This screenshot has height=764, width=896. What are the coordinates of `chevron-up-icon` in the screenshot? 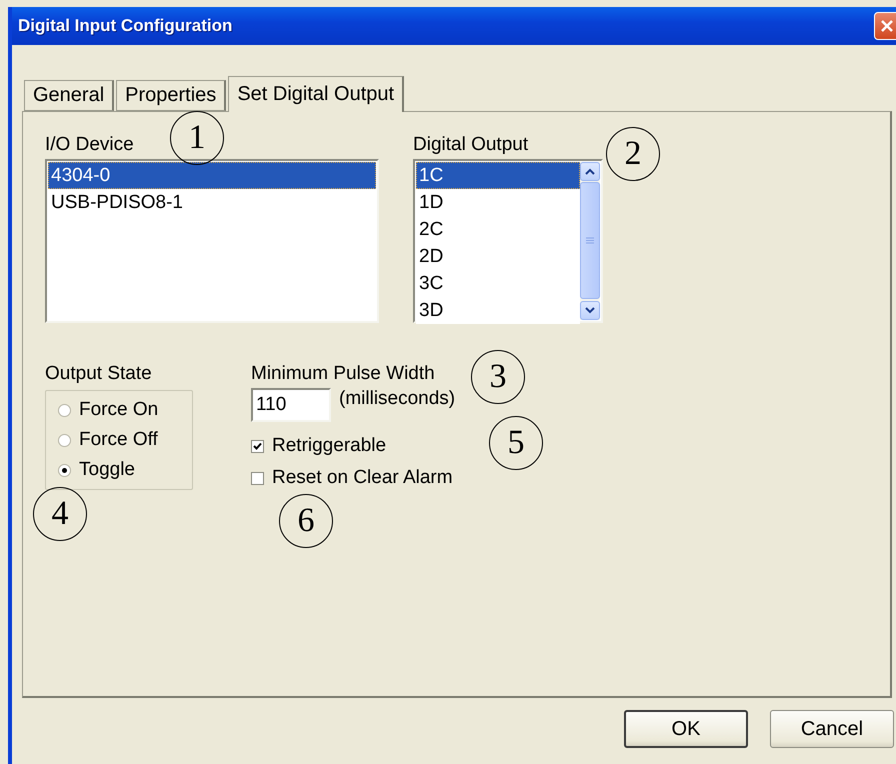 It's located at (590, 172).